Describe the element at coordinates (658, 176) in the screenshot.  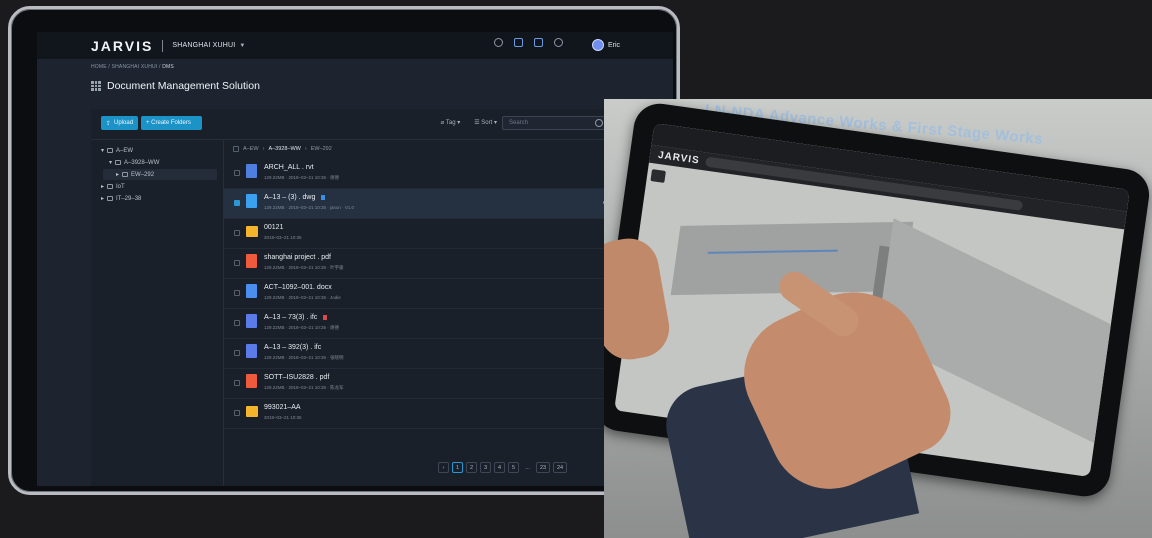
I see `tablet-menu-icon` at that location.